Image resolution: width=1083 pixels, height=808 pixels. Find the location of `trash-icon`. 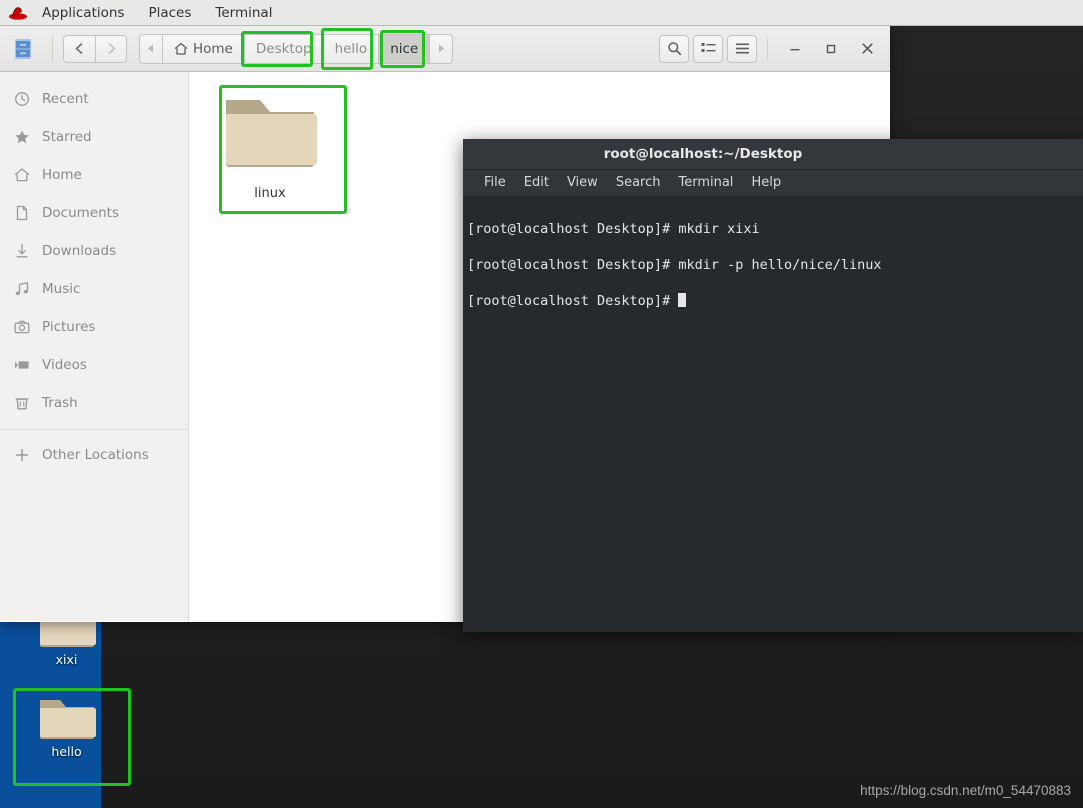

trash-icon is located at coordinates (22, 403).